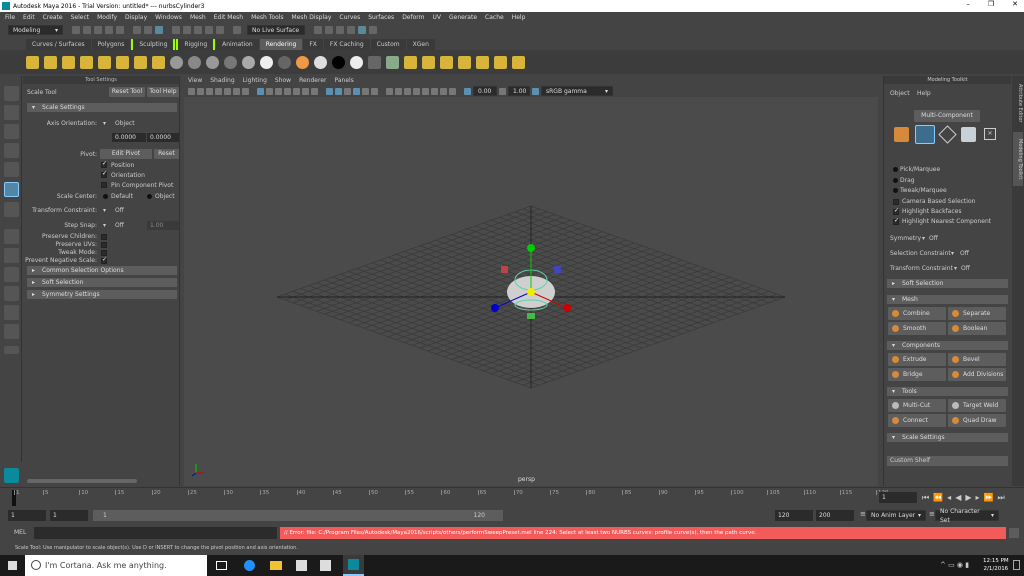 The image size is (1024, 576). What do you see at coordinates (347, 91) in the screenshot?
I see `wireframe-on-shaded-icon` at bounding box center [347, 91].